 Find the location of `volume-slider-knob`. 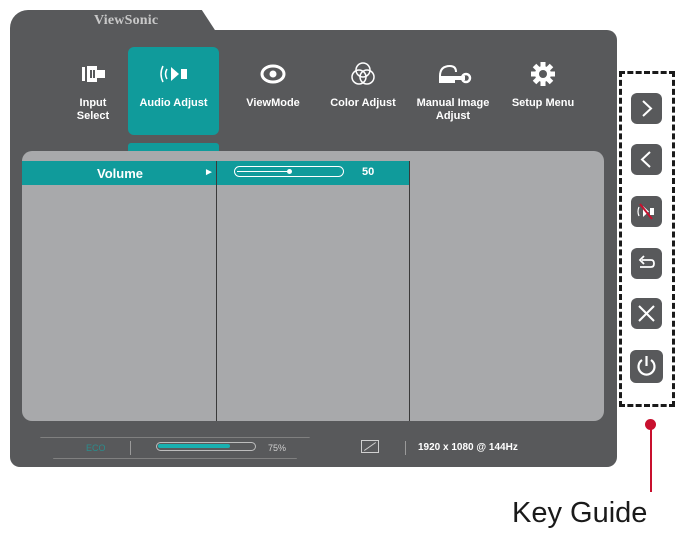

volume-slider-knob is located at coordinates (289, 171).